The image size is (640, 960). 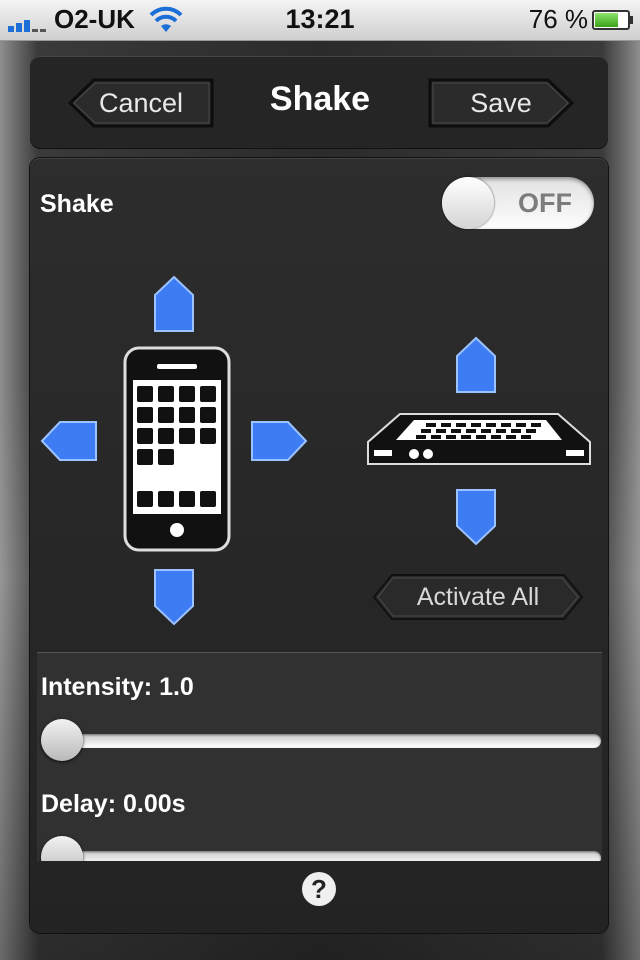 I want to click on toggle-state: OFF, so click(x=545, y=203).